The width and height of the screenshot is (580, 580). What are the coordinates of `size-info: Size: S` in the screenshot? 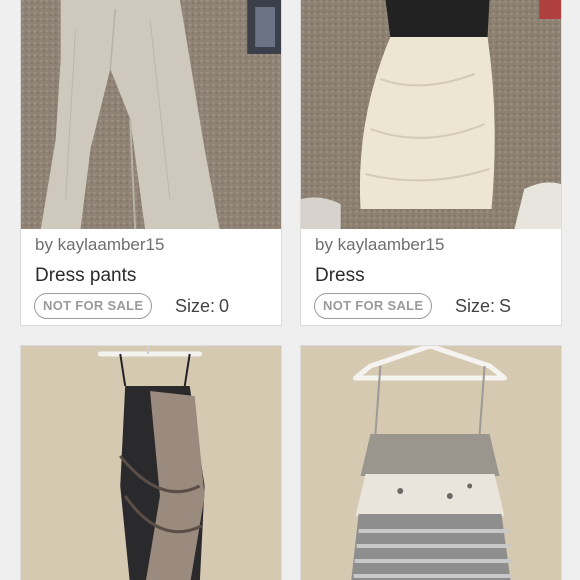 It's located at (481, 306).